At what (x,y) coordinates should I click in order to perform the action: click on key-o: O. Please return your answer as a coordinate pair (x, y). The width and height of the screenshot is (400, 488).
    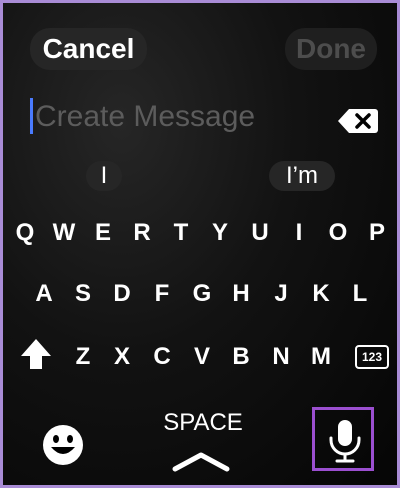
    Looking at the image, I should click on (338, 233).